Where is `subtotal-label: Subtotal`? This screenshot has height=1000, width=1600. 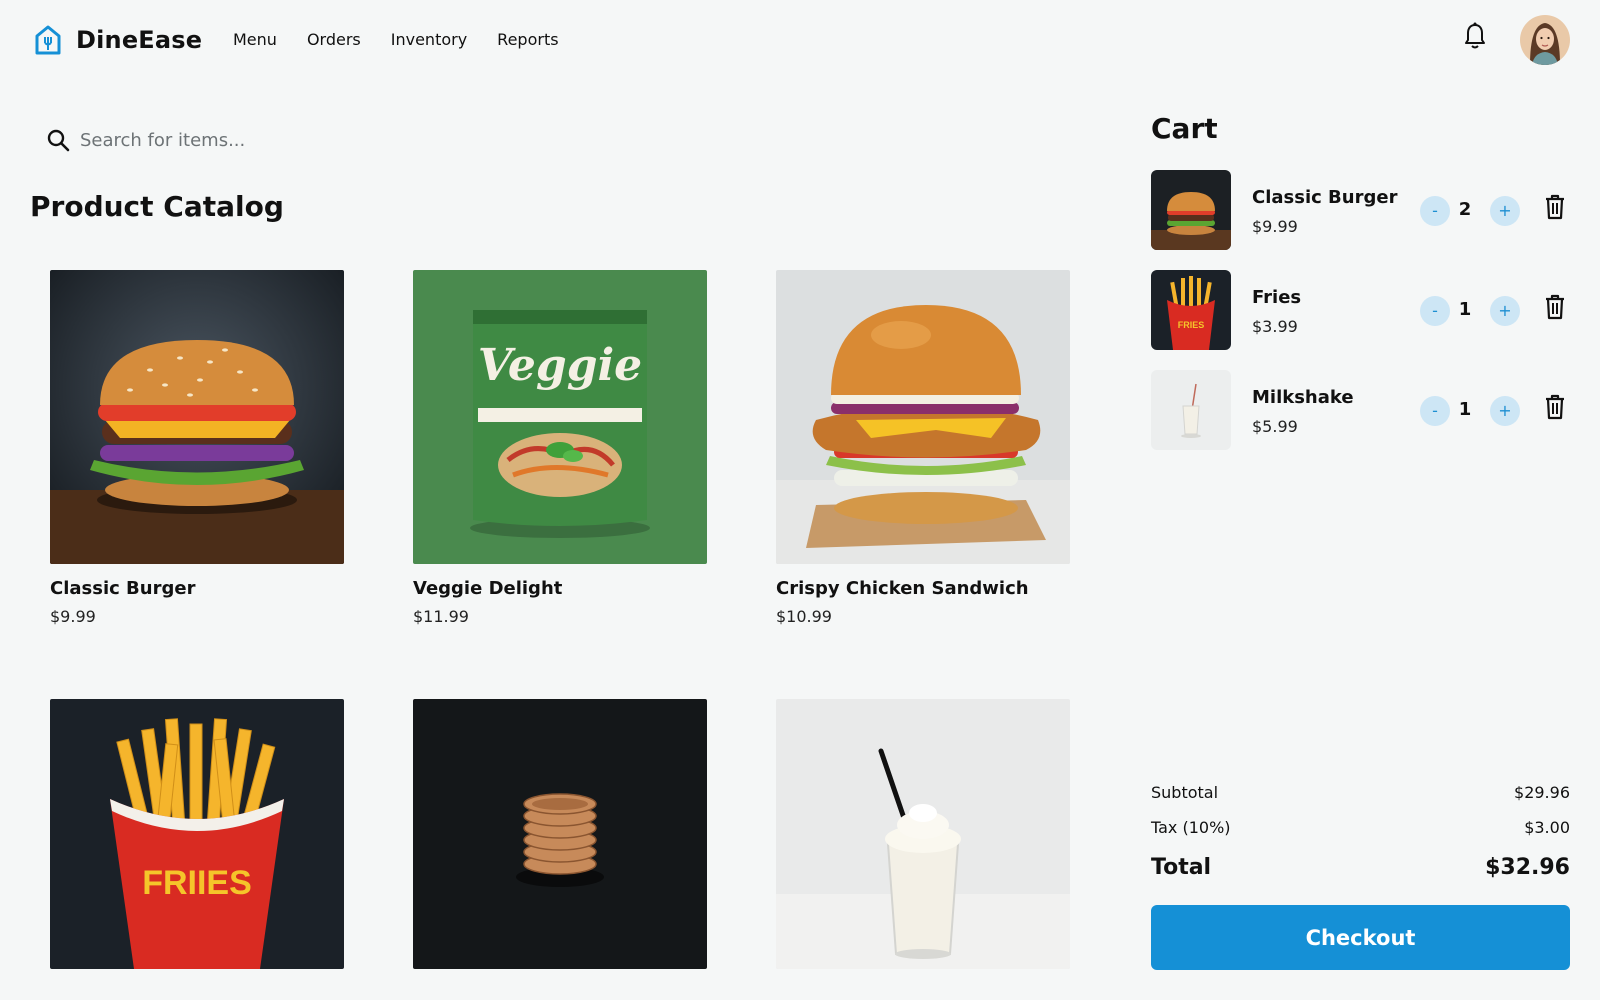
subtotal-label: Subtotal is located at coordinates (1185, 792).